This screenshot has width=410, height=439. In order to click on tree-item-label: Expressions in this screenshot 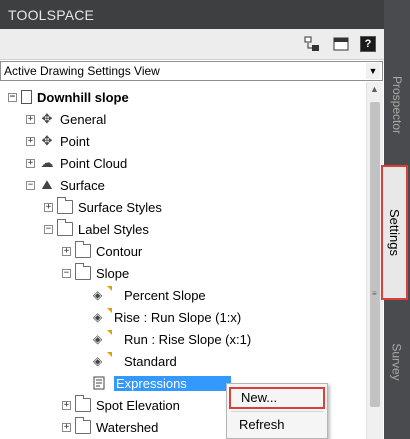, I will do `click(172, 383)`.